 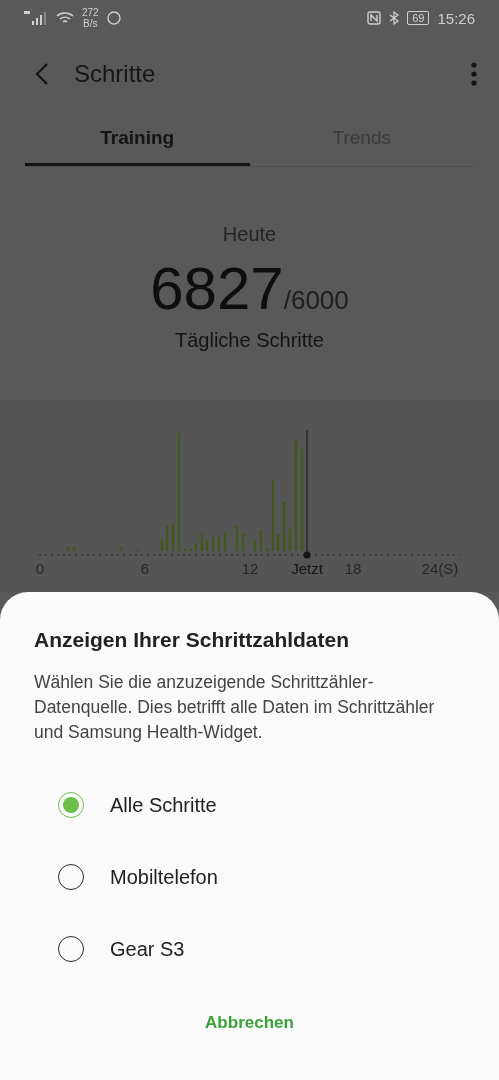 I want to click on option-label: Mobiltelefon, so click(x=164, y=877).